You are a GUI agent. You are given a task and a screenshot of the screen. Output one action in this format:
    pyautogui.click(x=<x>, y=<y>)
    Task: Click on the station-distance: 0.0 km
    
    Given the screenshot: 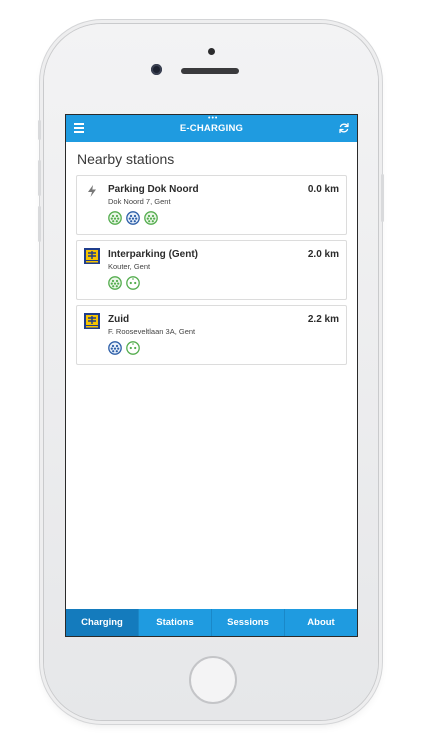 What is the action you would take?
    pyautogui.click(x=323, y=189)
    